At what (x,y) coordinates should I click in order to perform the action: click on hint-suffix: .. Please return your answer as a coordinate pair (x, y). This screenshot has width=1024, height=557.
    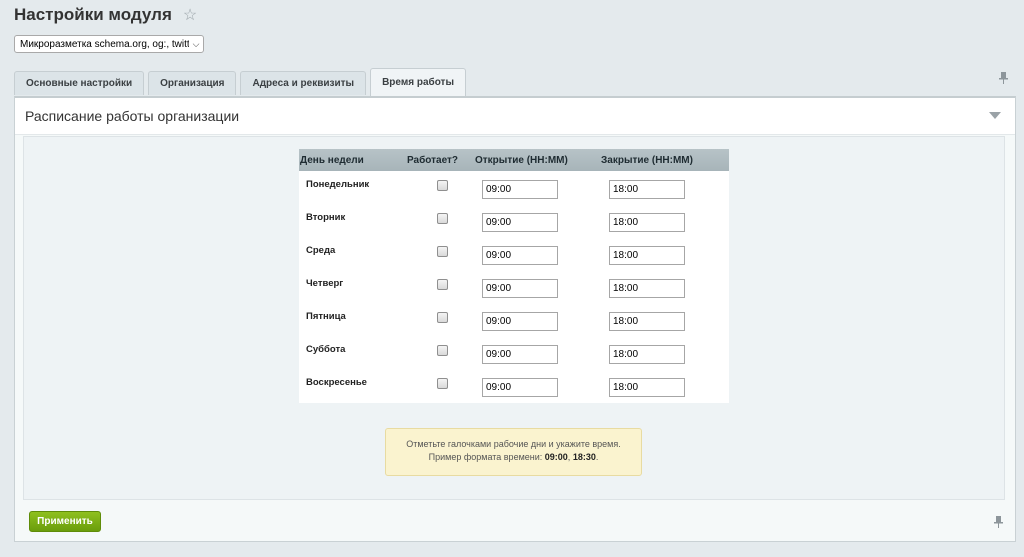
    Looking at the image, I should click on (597, 457).